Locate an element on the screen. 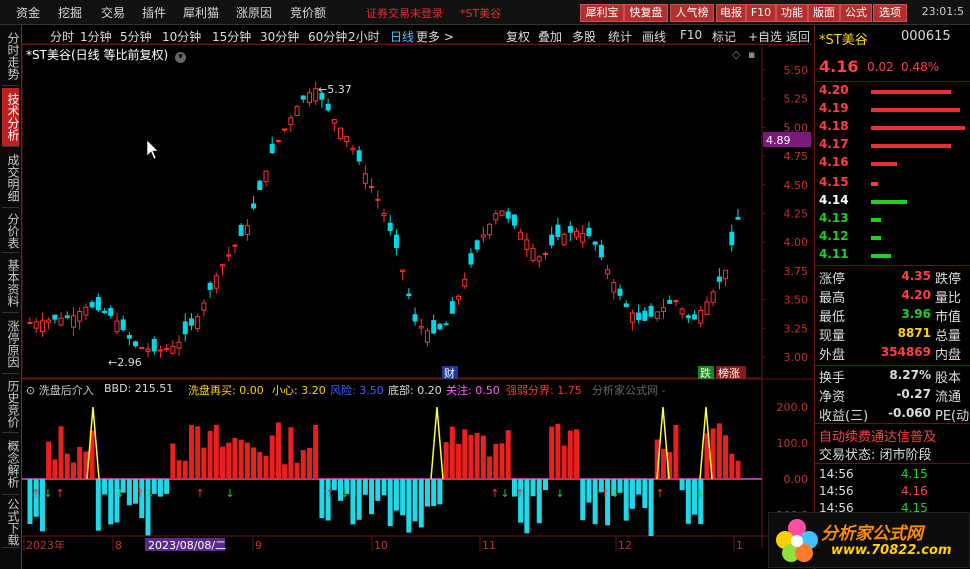 This screenshot has height=569, width=970. tick-time-0: 14:56 is located at coordinates (836, 474).